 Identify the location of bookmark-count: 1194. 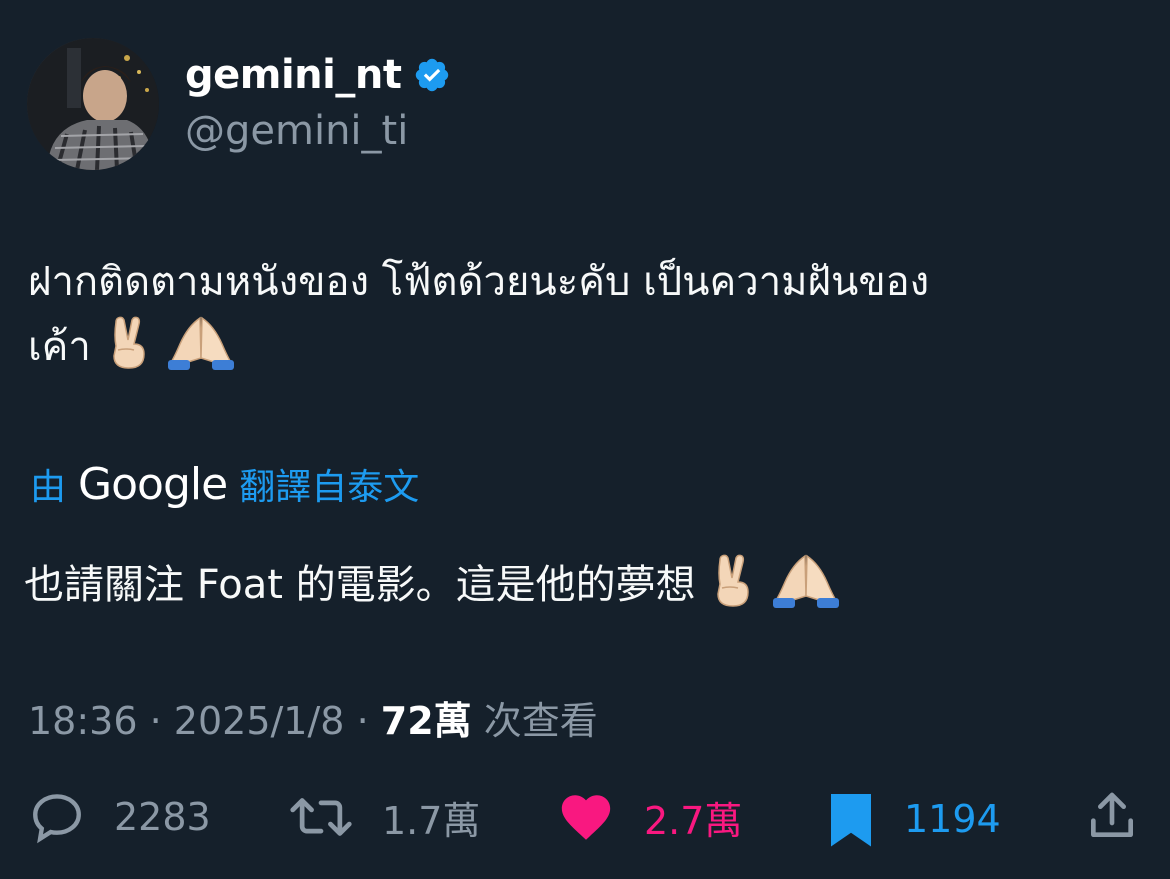
(952, 819).